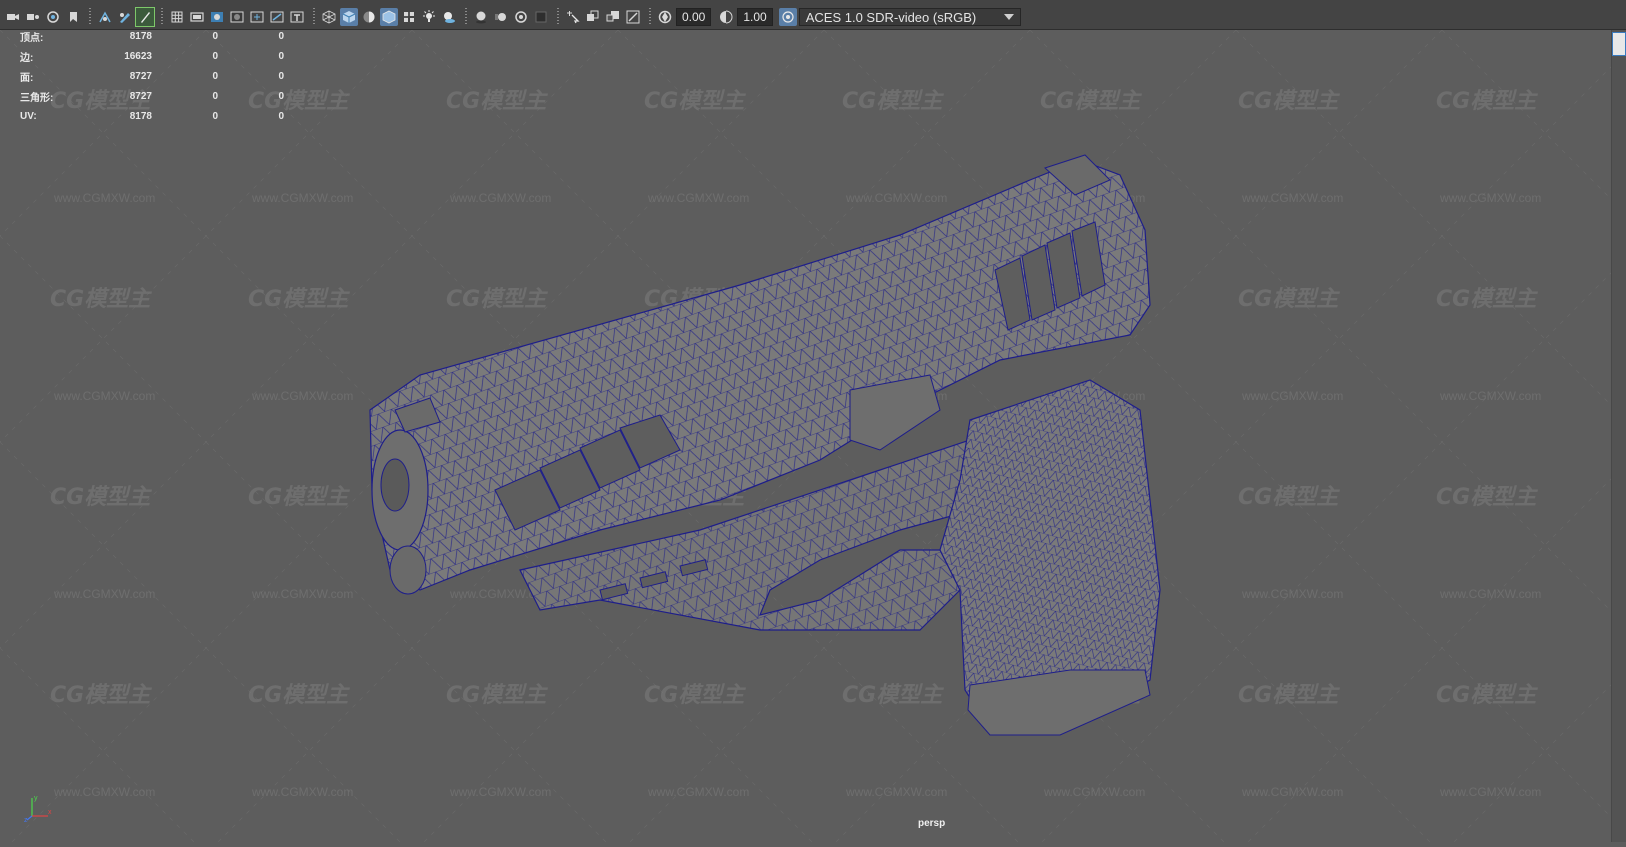  What do you see at coordinates (277, 17) in the screenshot?
I see `safe-action-icon` at bounding box center [277, 17].